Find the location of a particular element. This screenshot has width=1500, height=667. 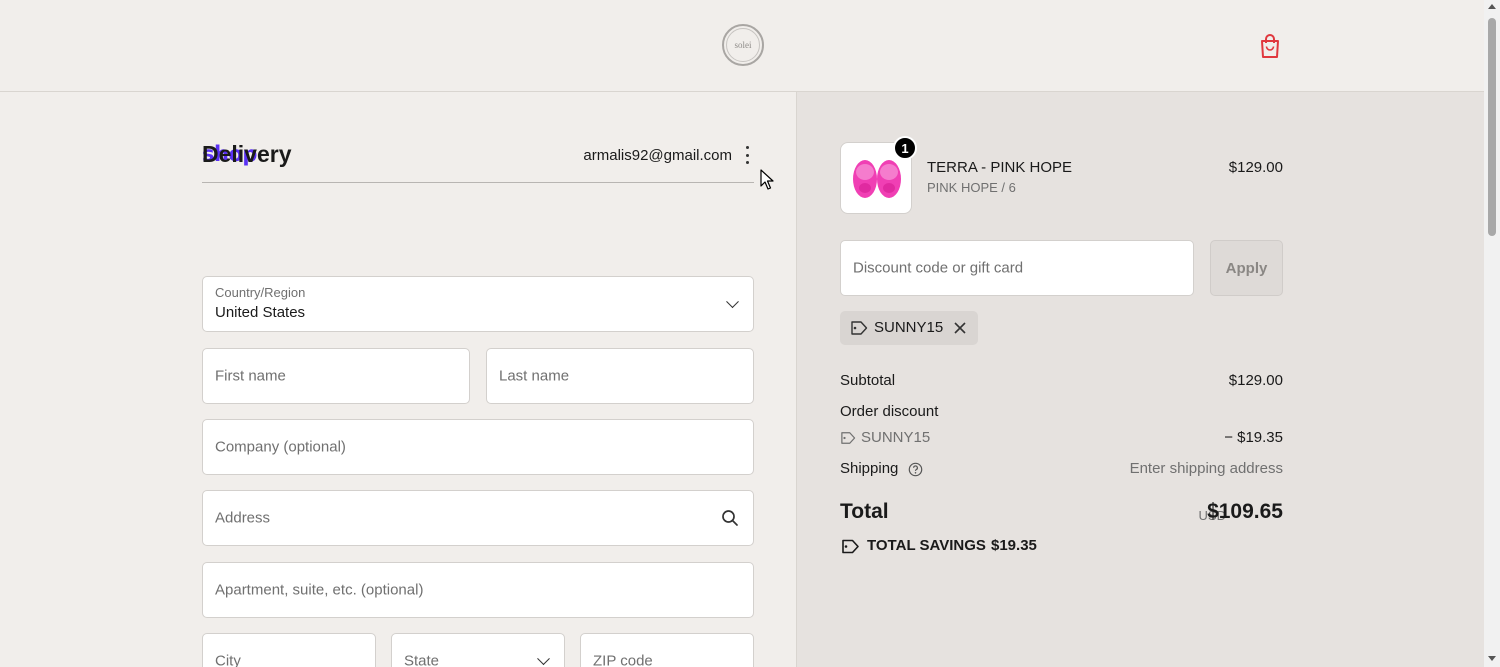

applied-discount-chip: SUNNY15 is located at coordinates (909, 328).